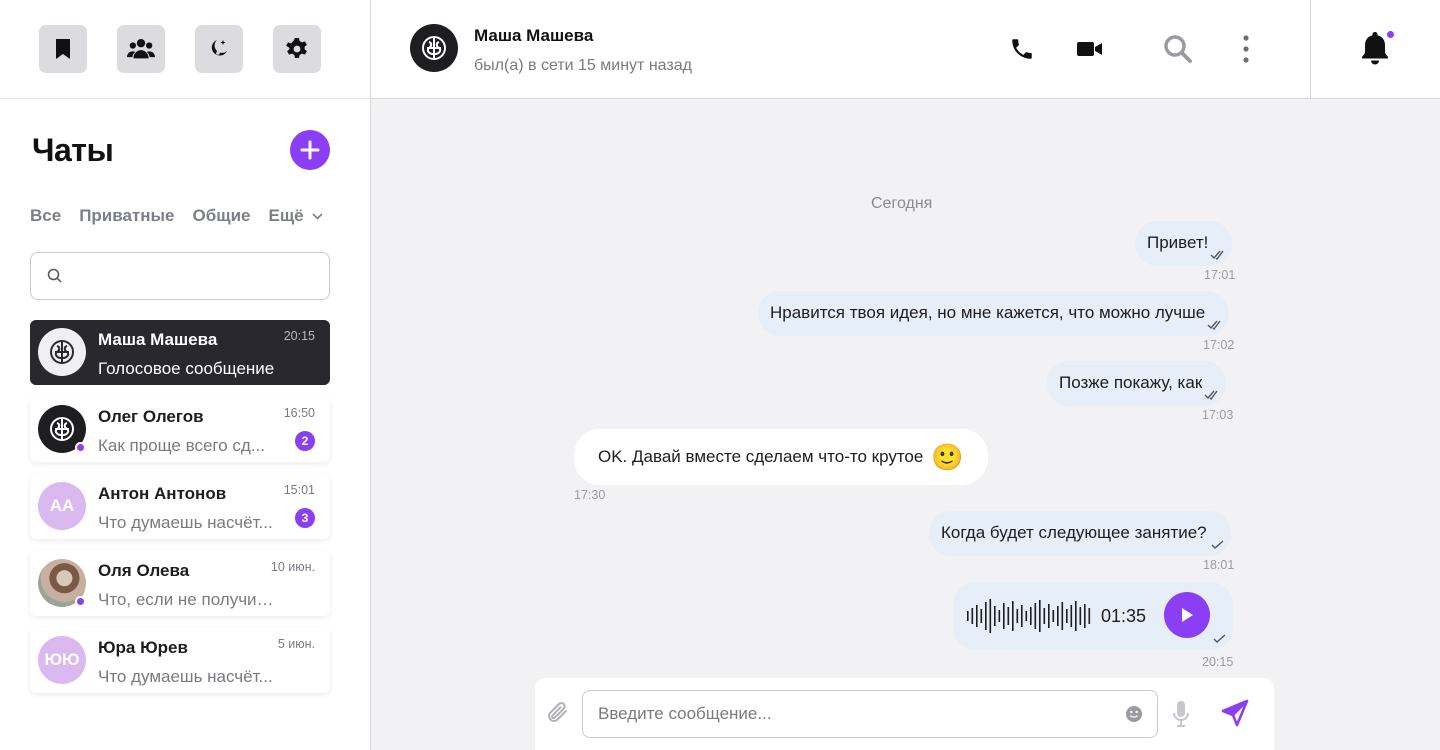 The image size is (1440, 750). Describe the element at coordinates (1178, 242) in the screenshot. I see `message-text: Привет!` at that location.